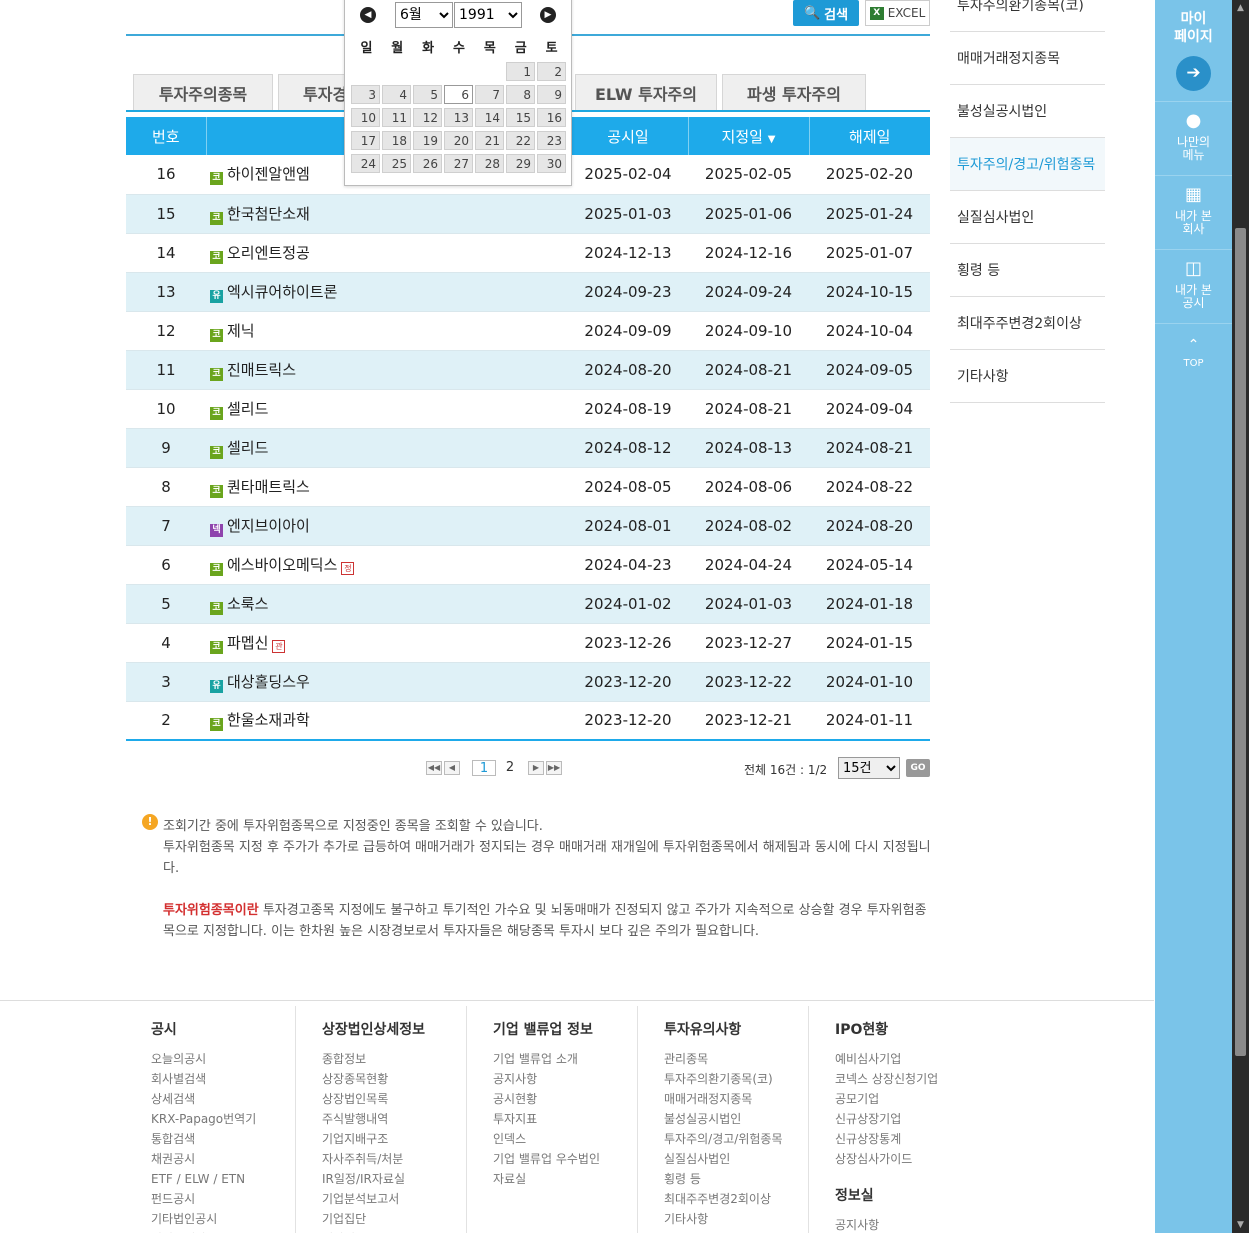  I want to click on scrollbar: ▲ ▼, so click(1240, 616).